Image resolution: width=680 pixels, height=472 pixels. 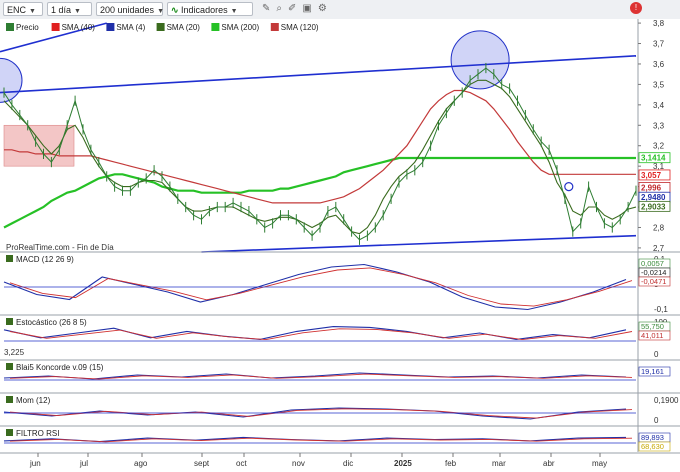 I want to click on panel-tag-label: 68,630, so click(x=652, y=446).